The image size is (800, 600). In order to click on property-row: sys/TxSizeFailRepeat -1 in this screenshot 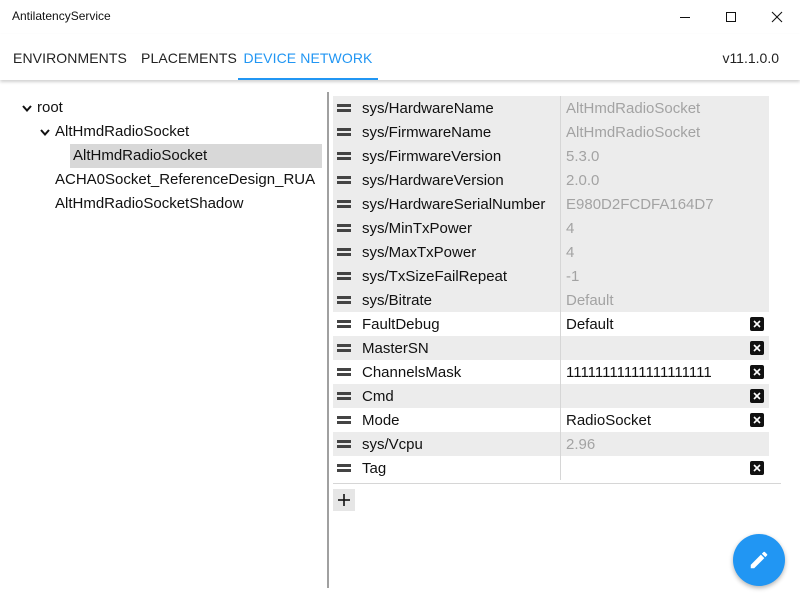, I will do `click(551, 276)`.